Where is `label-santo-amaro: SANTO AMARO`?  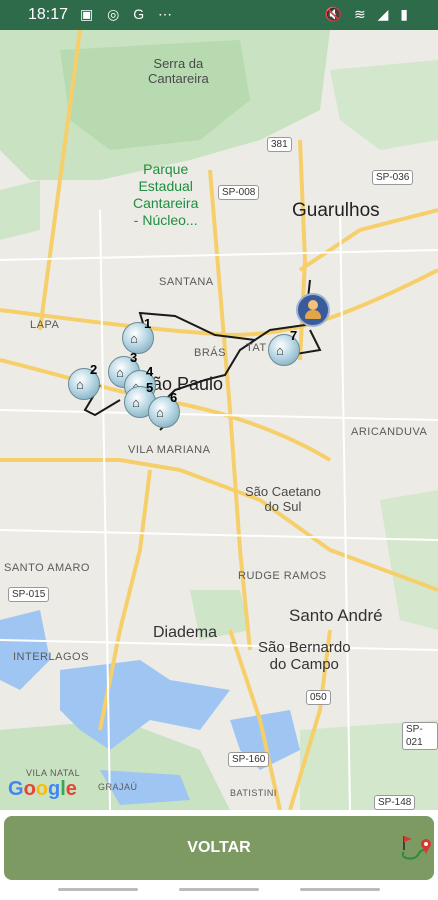 label-santo-amaro: SANTO AMARO is located at coordinates (47, 568).